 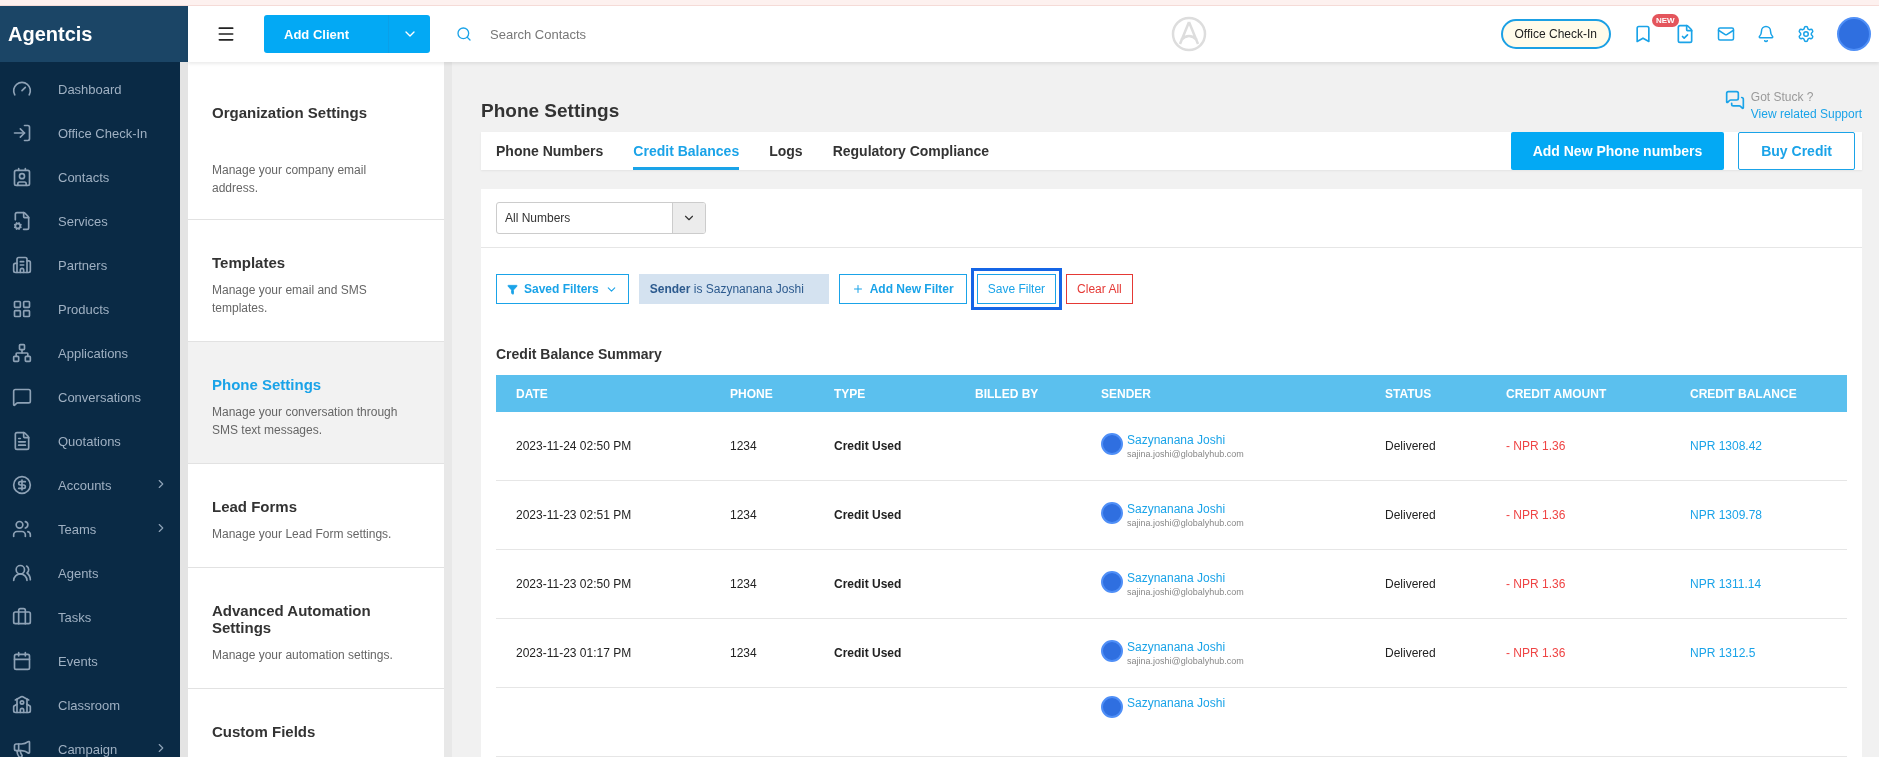 I want to click on credit-balance: NPR 1311.14, so click(x=1726, y=584).